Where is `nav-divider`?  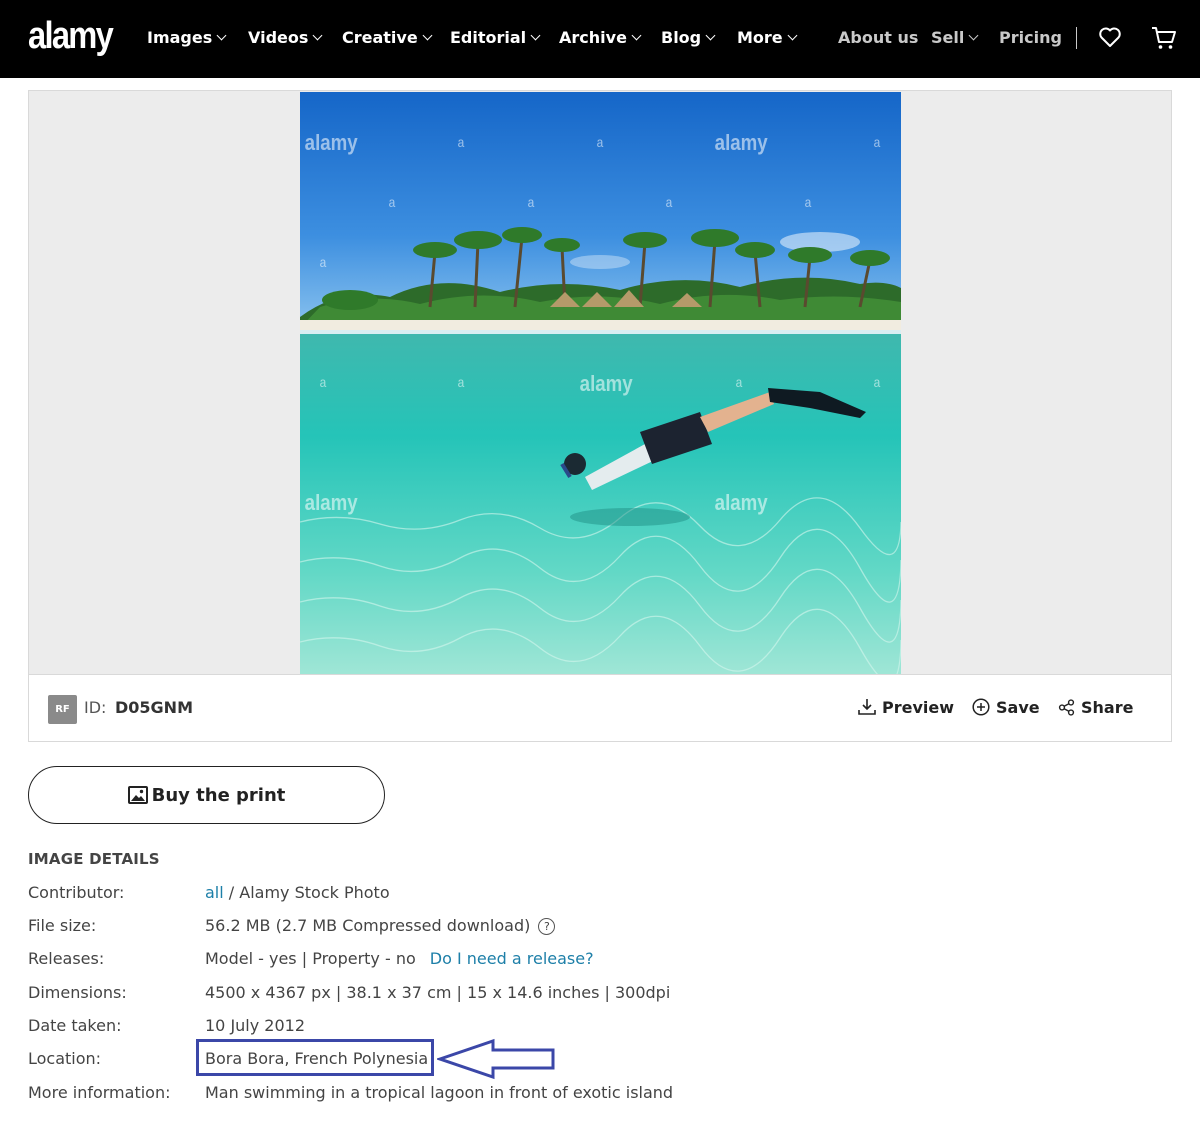
nav-divider is located at coordinates (1076, 38).